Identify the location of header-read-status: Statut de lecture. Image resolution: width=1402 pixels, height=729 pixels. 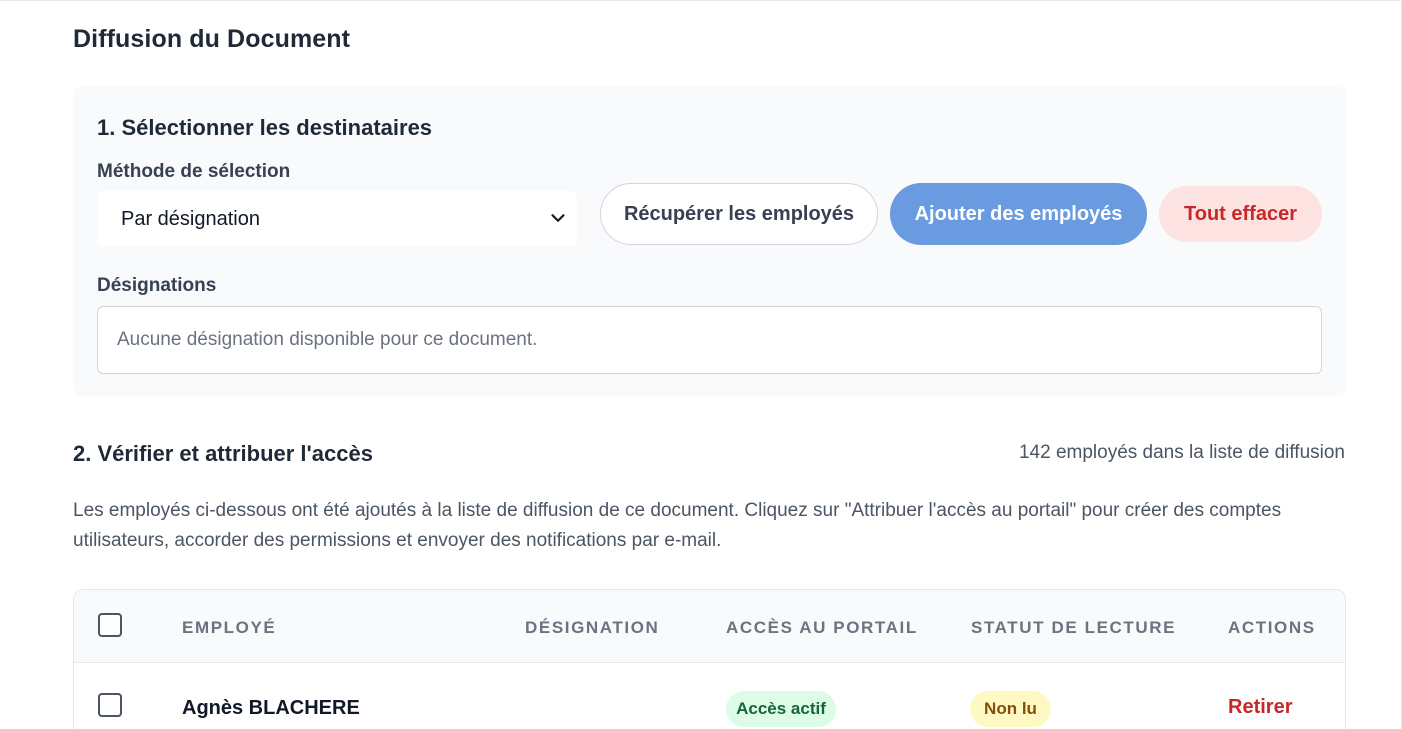
(1073, 628).